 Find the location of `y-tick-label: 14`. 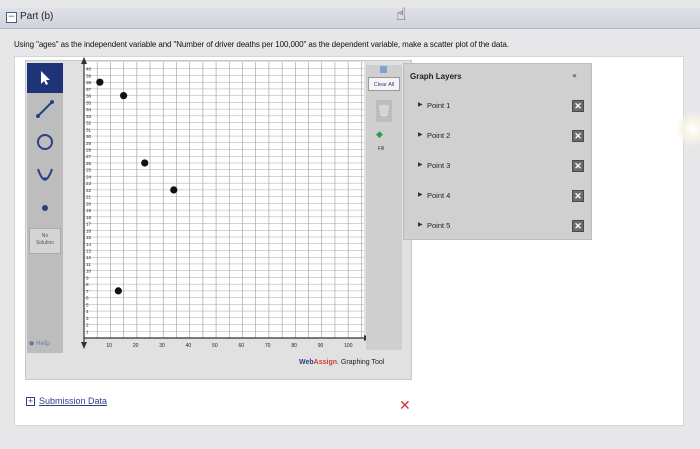

y-tick-label: 14 is located at coordinates (89, 244).